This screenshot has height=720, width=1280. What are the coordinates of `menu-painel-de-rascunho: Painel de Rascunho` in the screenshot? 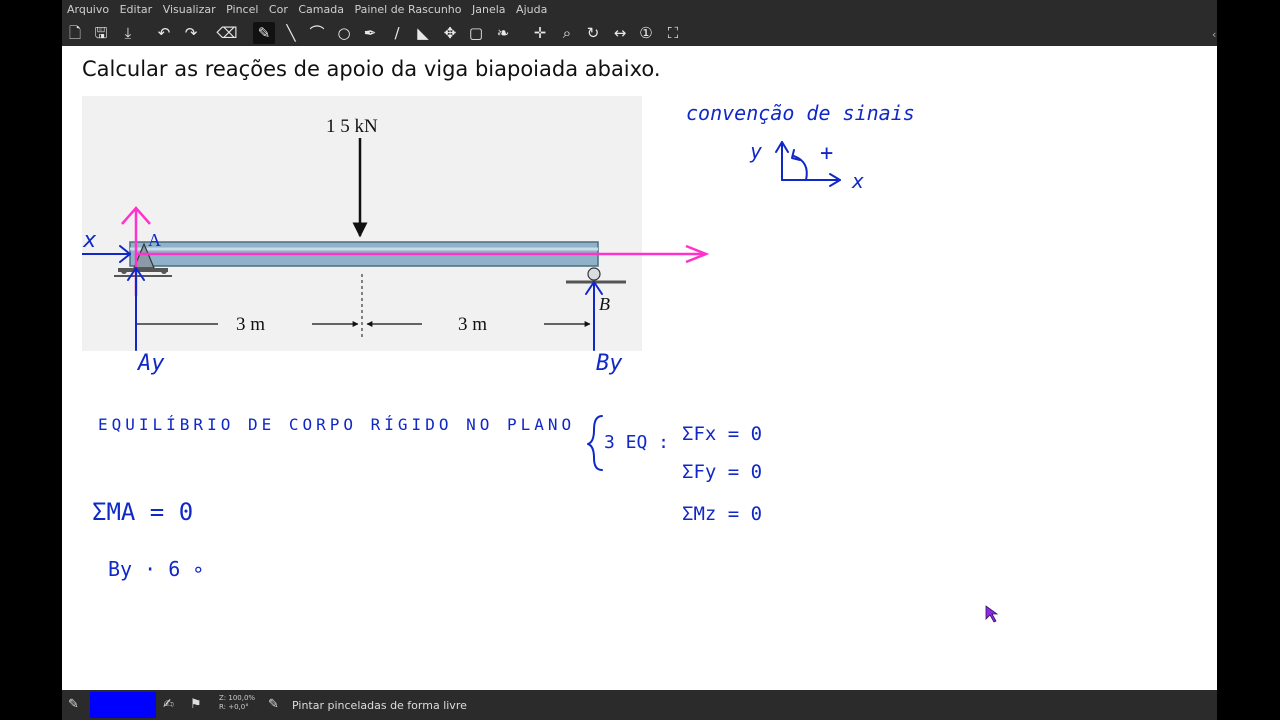 It's located at (407, 9).